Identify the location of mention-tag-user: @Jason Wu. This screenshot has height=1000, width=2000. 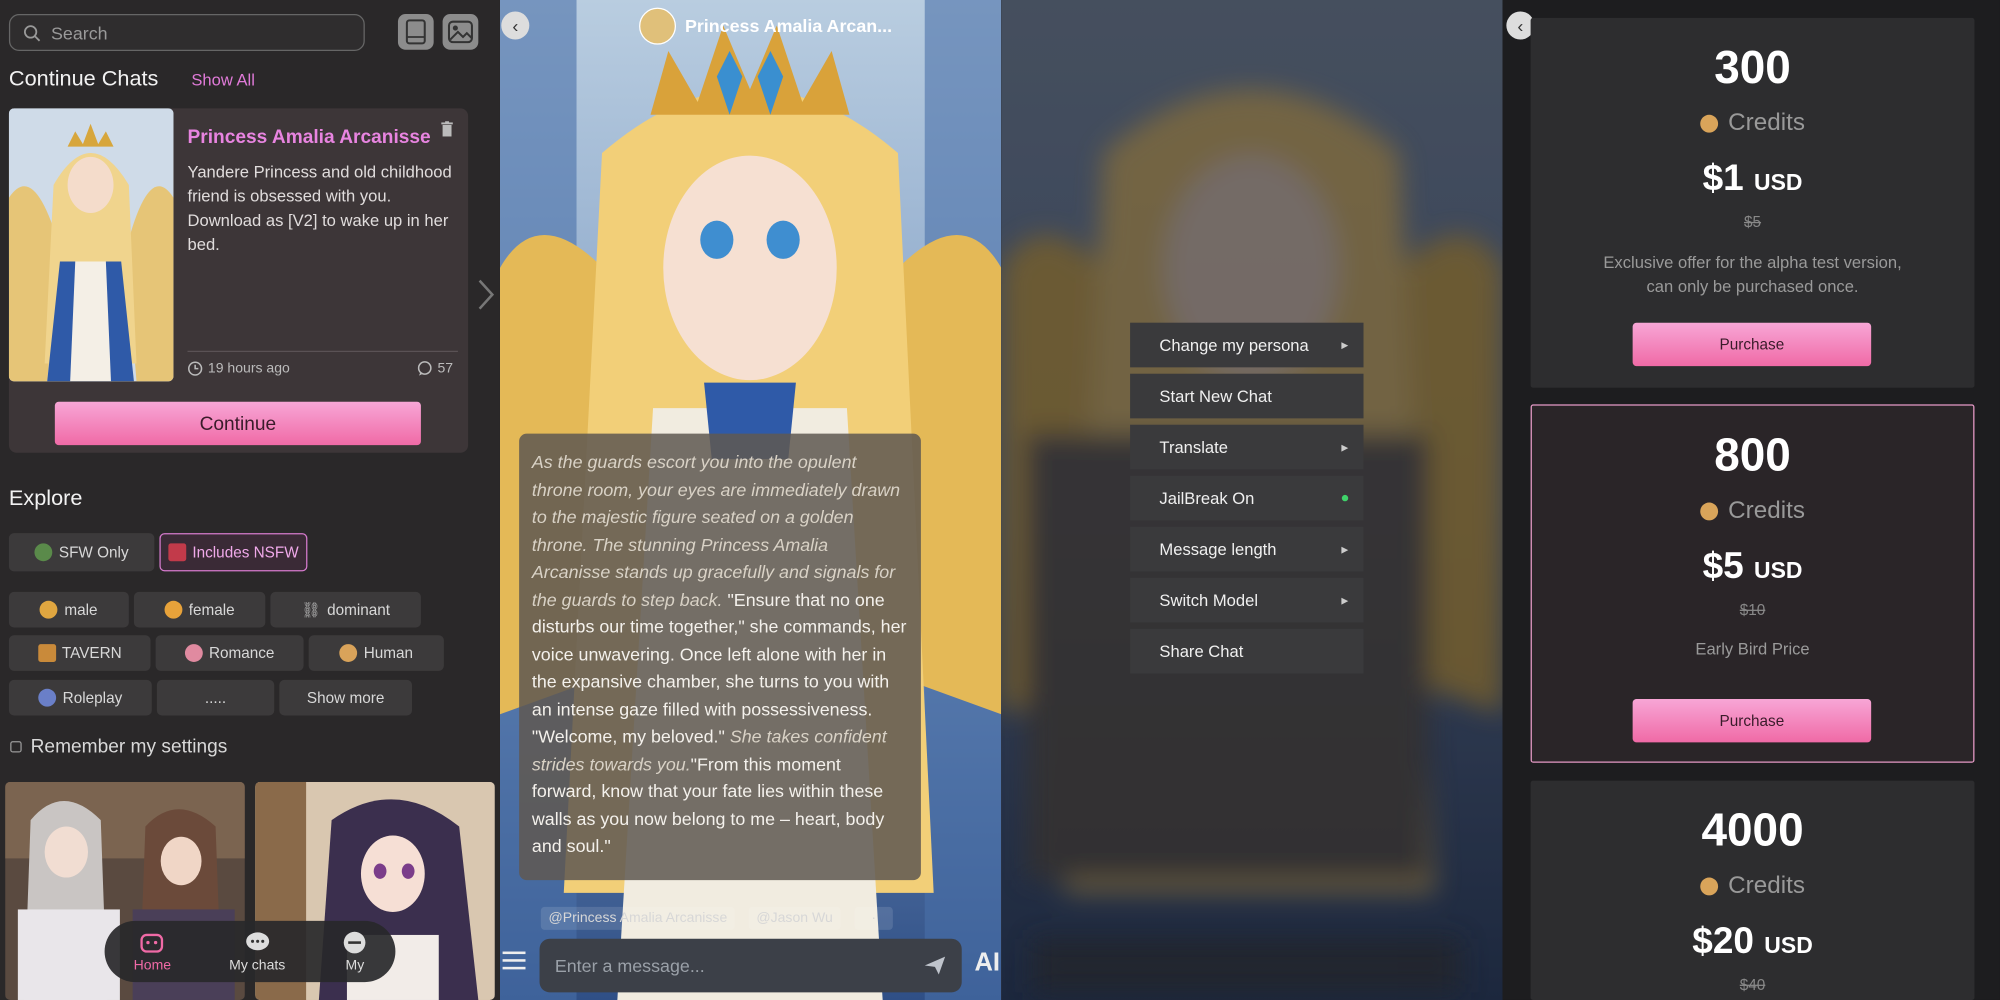
(794, 918).